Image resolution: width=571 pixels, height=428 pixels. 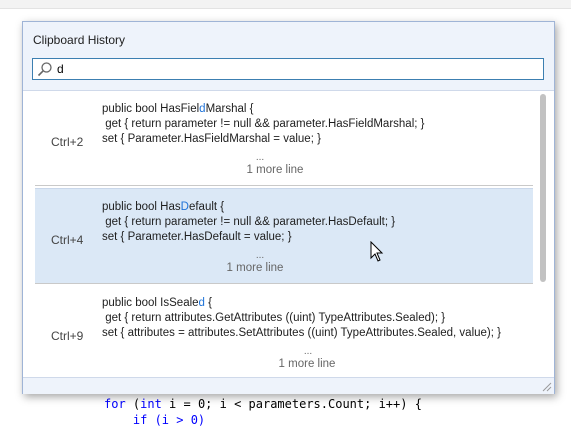 What do you see at coordinates (151, 109) in the screenshot?
I see `code-text: public bool HasFiel` at bounding box center [151, 109].